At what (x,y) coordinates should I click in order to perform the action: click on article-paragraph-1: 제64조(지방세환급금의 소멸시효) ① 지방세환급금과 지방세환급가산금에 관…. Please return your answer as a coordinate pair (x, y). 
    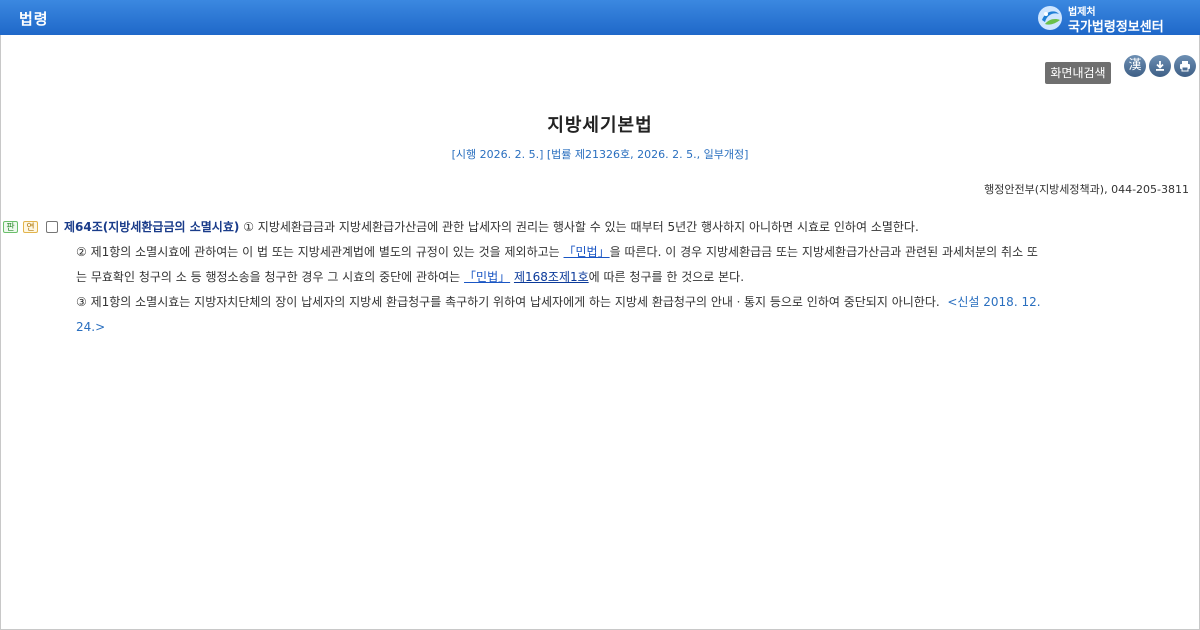
    Looking at the image, I should click on (491, 227).